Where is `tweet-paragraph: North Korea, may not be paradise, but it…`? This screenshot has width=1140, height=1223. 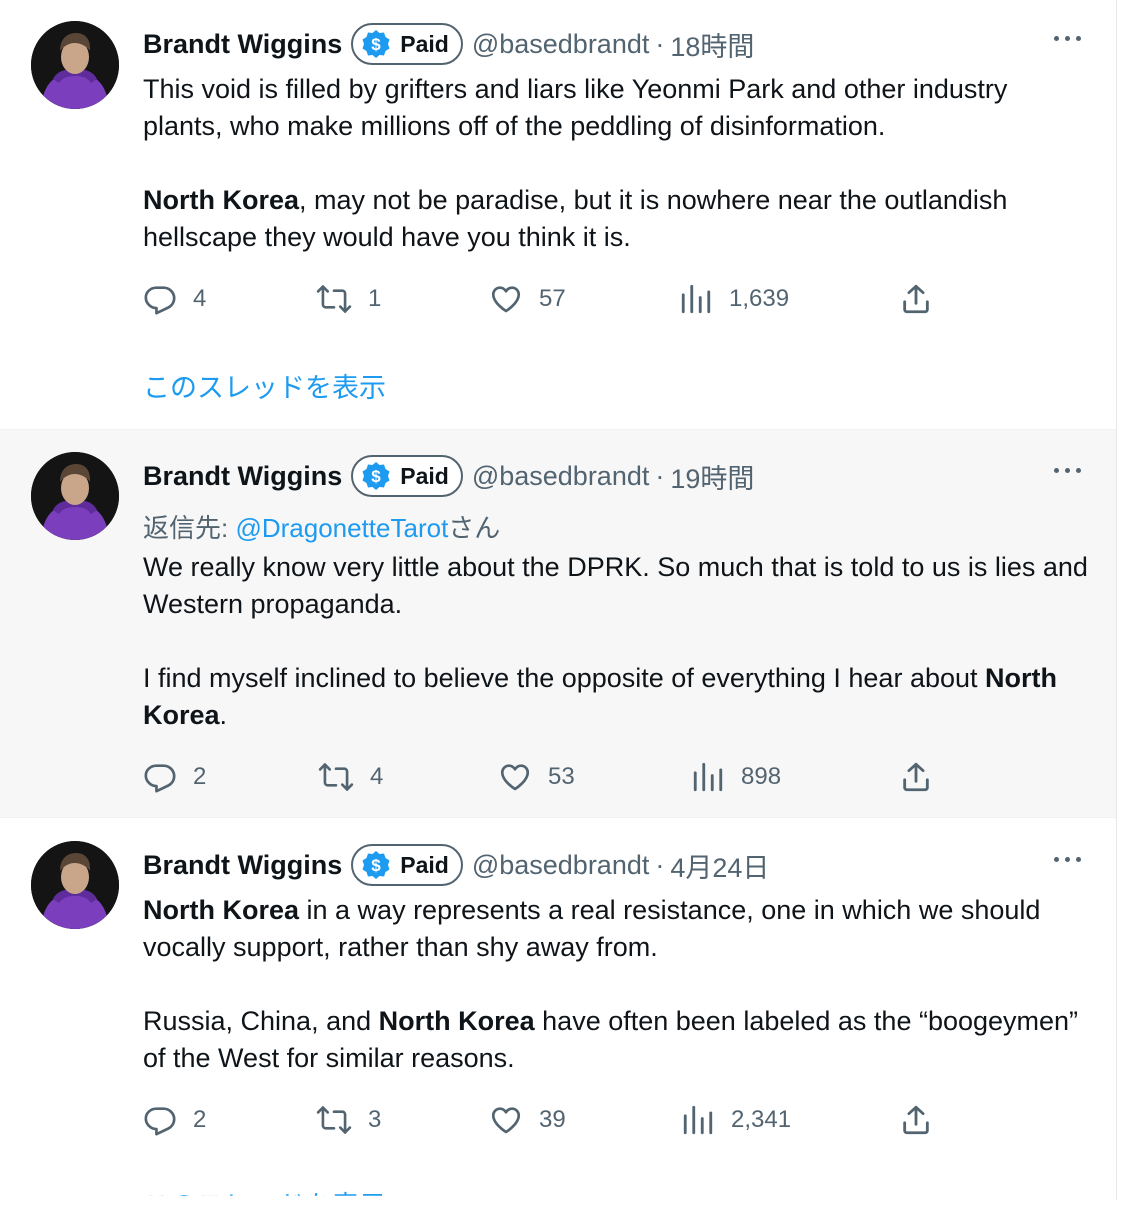
tweet-paragraph: North Korea, may not be paradise, but it… is located at coordinates (618, 219).